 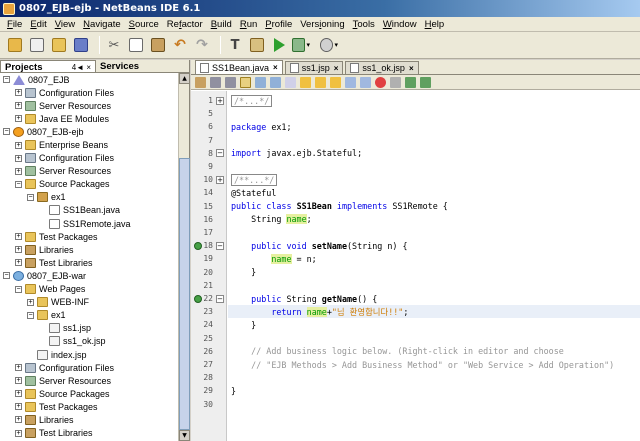 I want to click on tab-close-controls: 4◄ ×, so click(x=81, y=66).